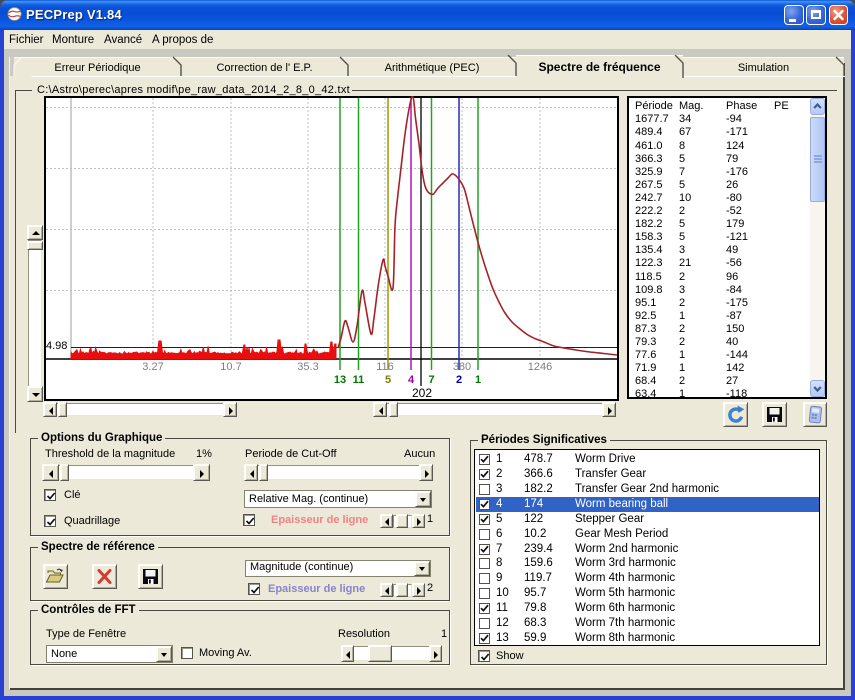  What do you see at coordinates (388, 380) in the screenshot?
I see `svg-text: 5` at bounding box center [388, 380].